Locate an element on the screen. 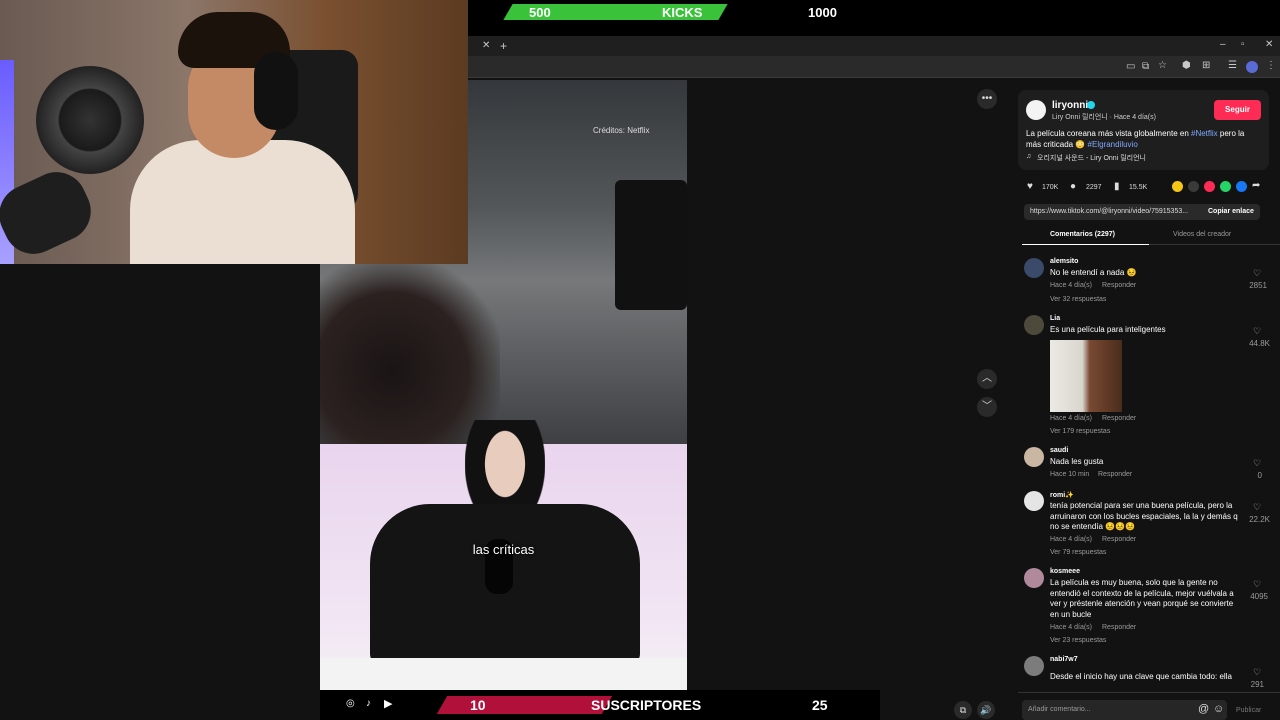 The width and height of the screenshot is (1280, 720). pip-icon: ⧉ is located at coordinates (963, 710).